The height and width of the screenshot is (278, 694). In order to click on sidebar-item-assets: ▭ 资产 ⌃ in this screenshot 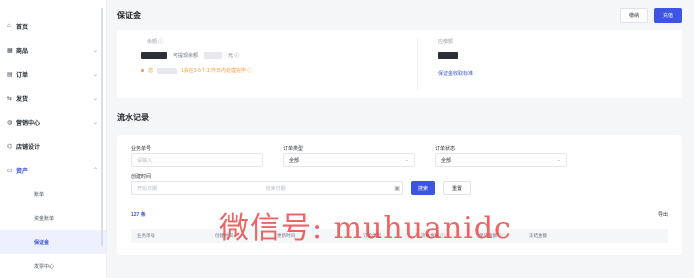, I will do `click(53, 170)`.